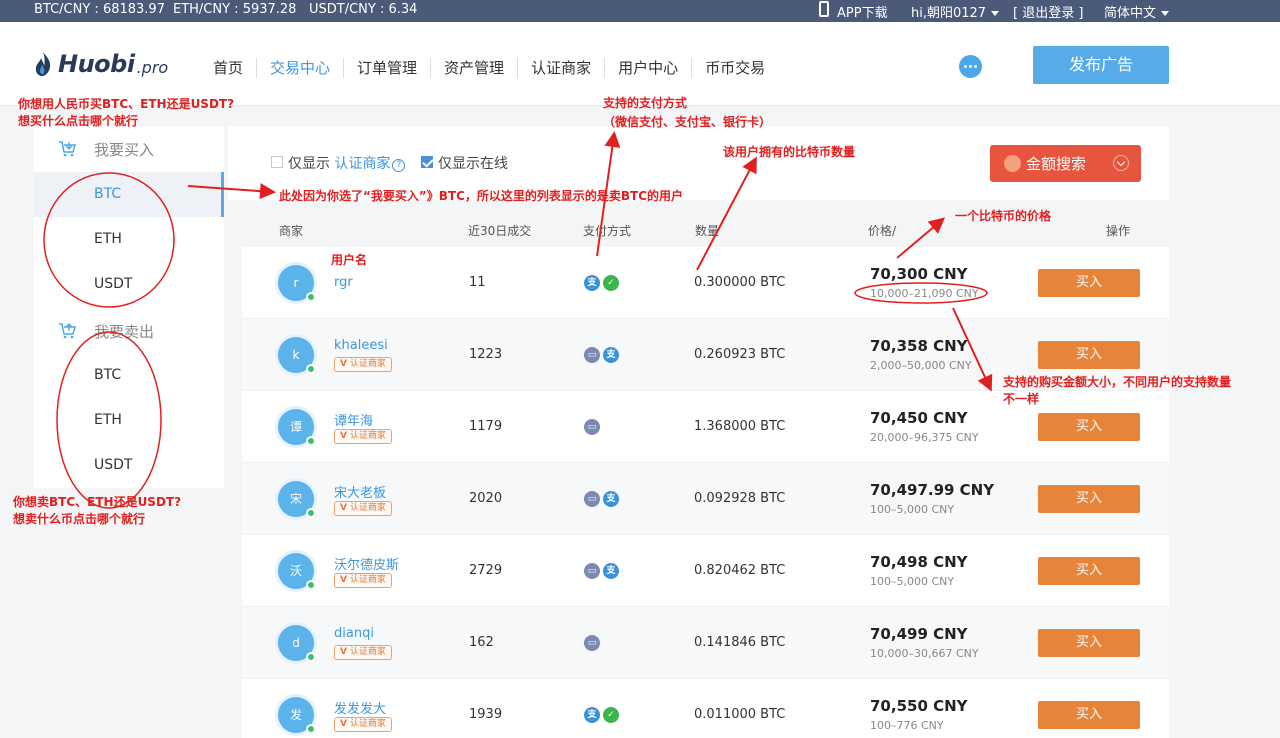 Image resolution: width=1280 pixels, height=738 pixels. Describe the element at coordinates (360, 707) in the screenshot. I see `merchant-name-link: 发发发大` at that location.